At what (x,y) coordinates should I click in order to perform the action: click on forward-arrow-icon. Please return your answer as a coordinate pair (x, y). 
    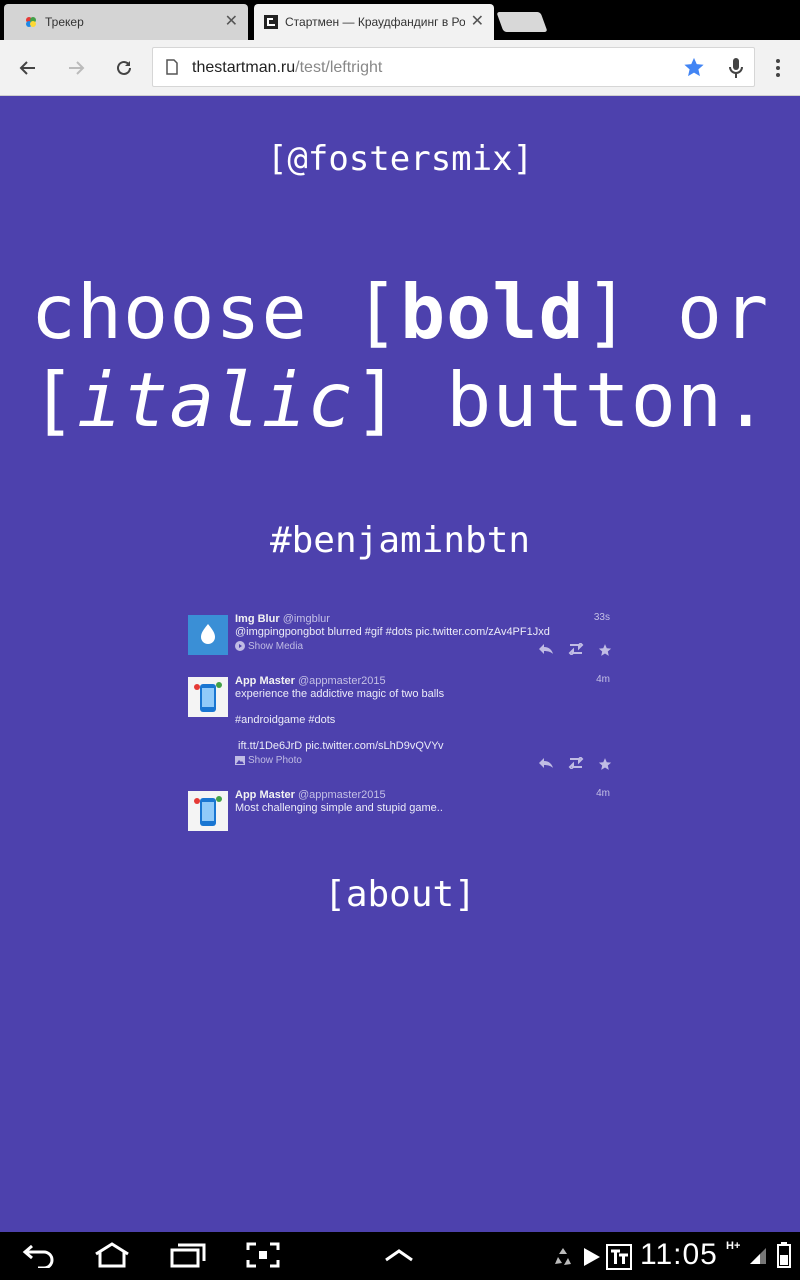
    Looking at the image, I should click on (77, 68).